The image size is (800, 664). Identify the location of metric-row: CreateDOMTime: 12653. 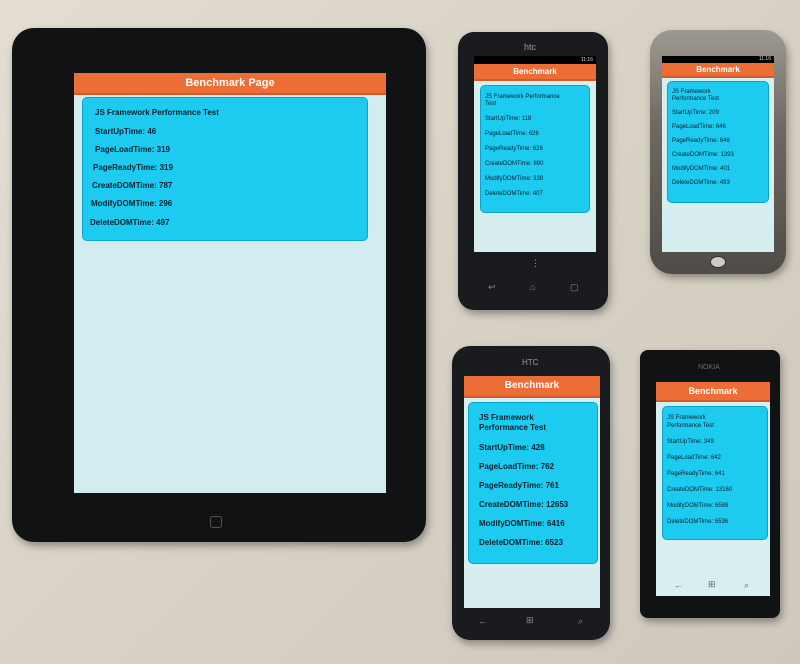
(524, 504).